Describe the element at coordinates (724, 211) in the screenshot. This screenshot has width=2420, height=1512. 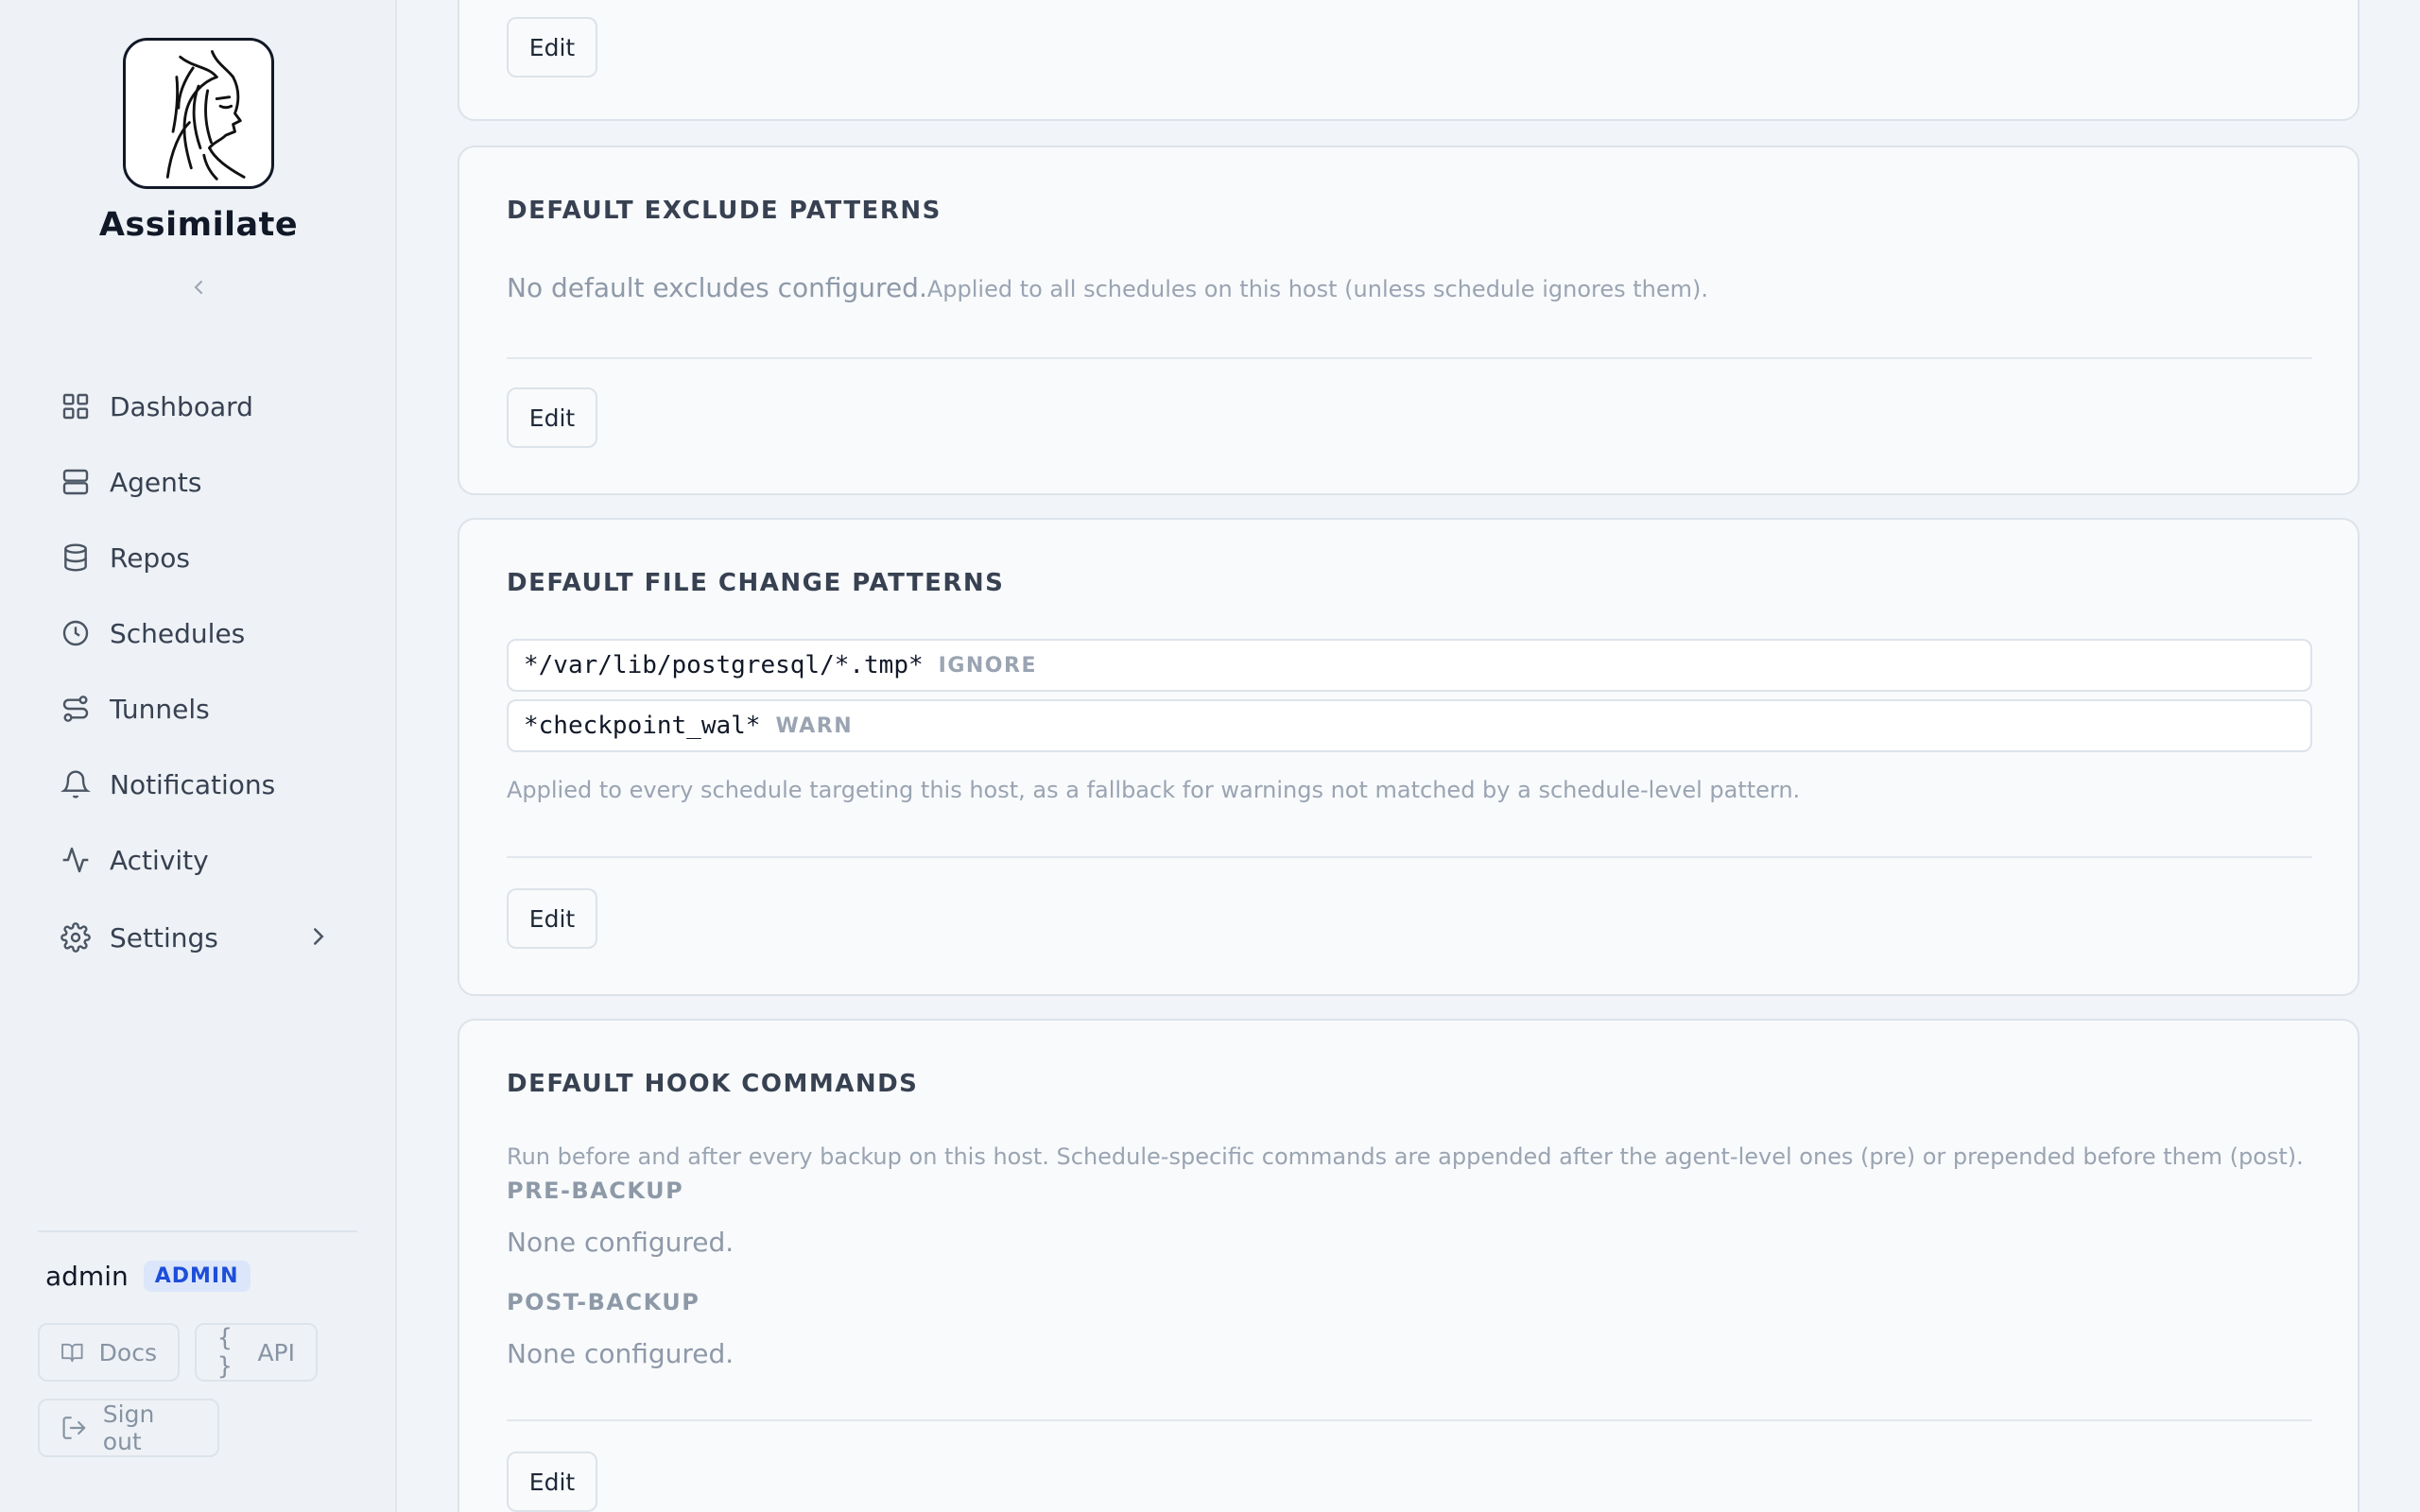
I see `card-title: DEFAULT EXCLUDE PATTERNS` at that location.